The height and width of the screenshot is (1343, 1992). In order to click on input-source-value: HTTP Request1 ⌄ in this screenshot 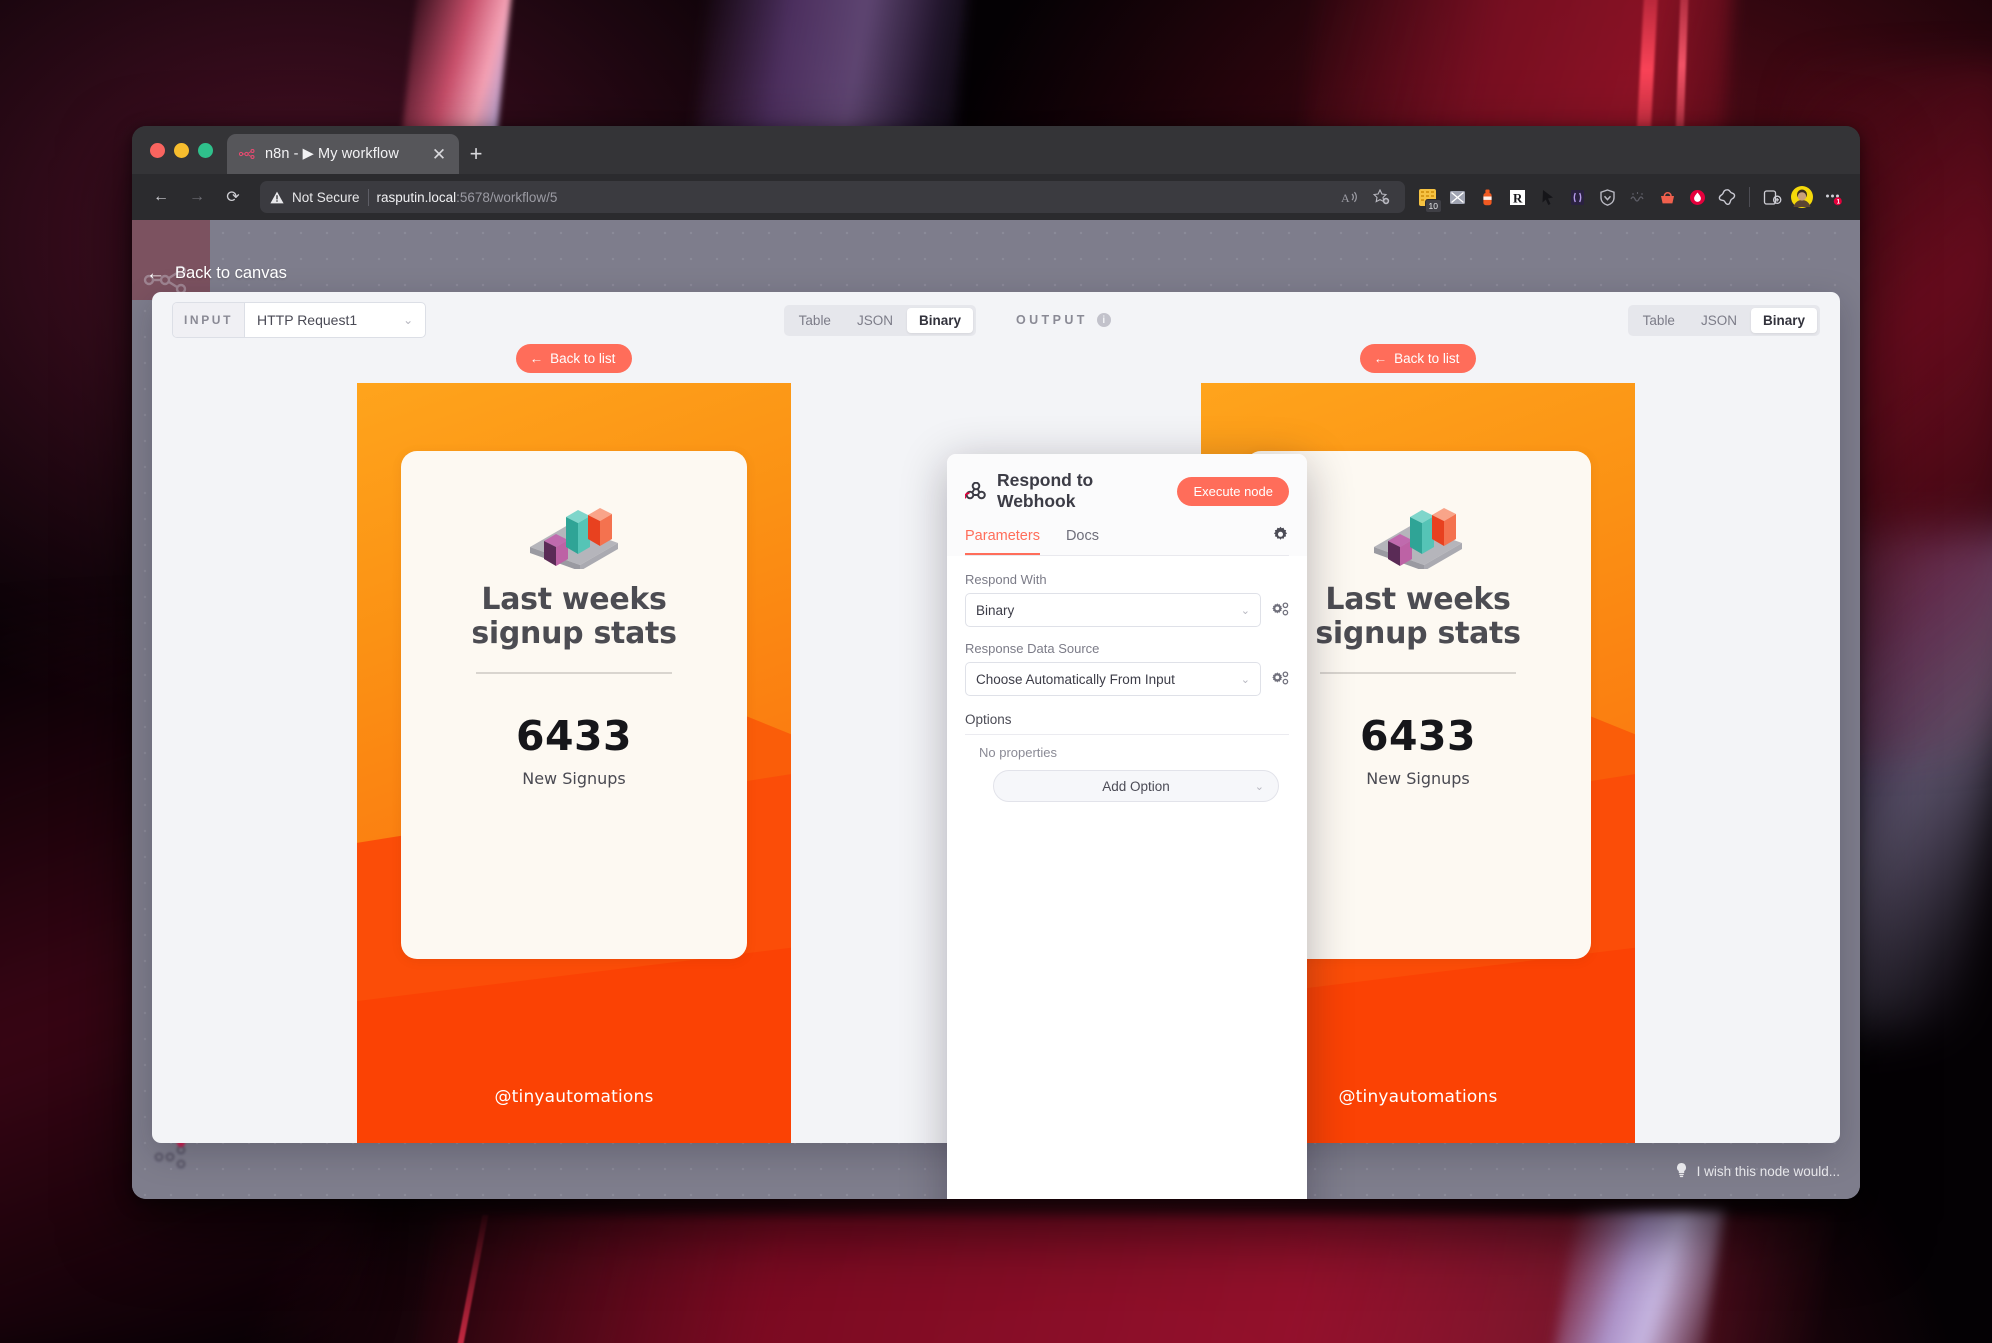, I will do `click(335, 320)`.